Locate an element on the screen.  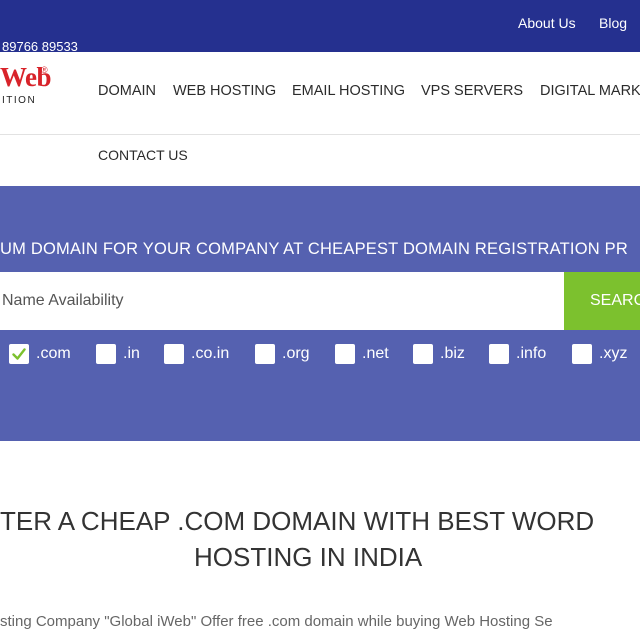
tld-label: .xyz is located at coordinates (613, 353).